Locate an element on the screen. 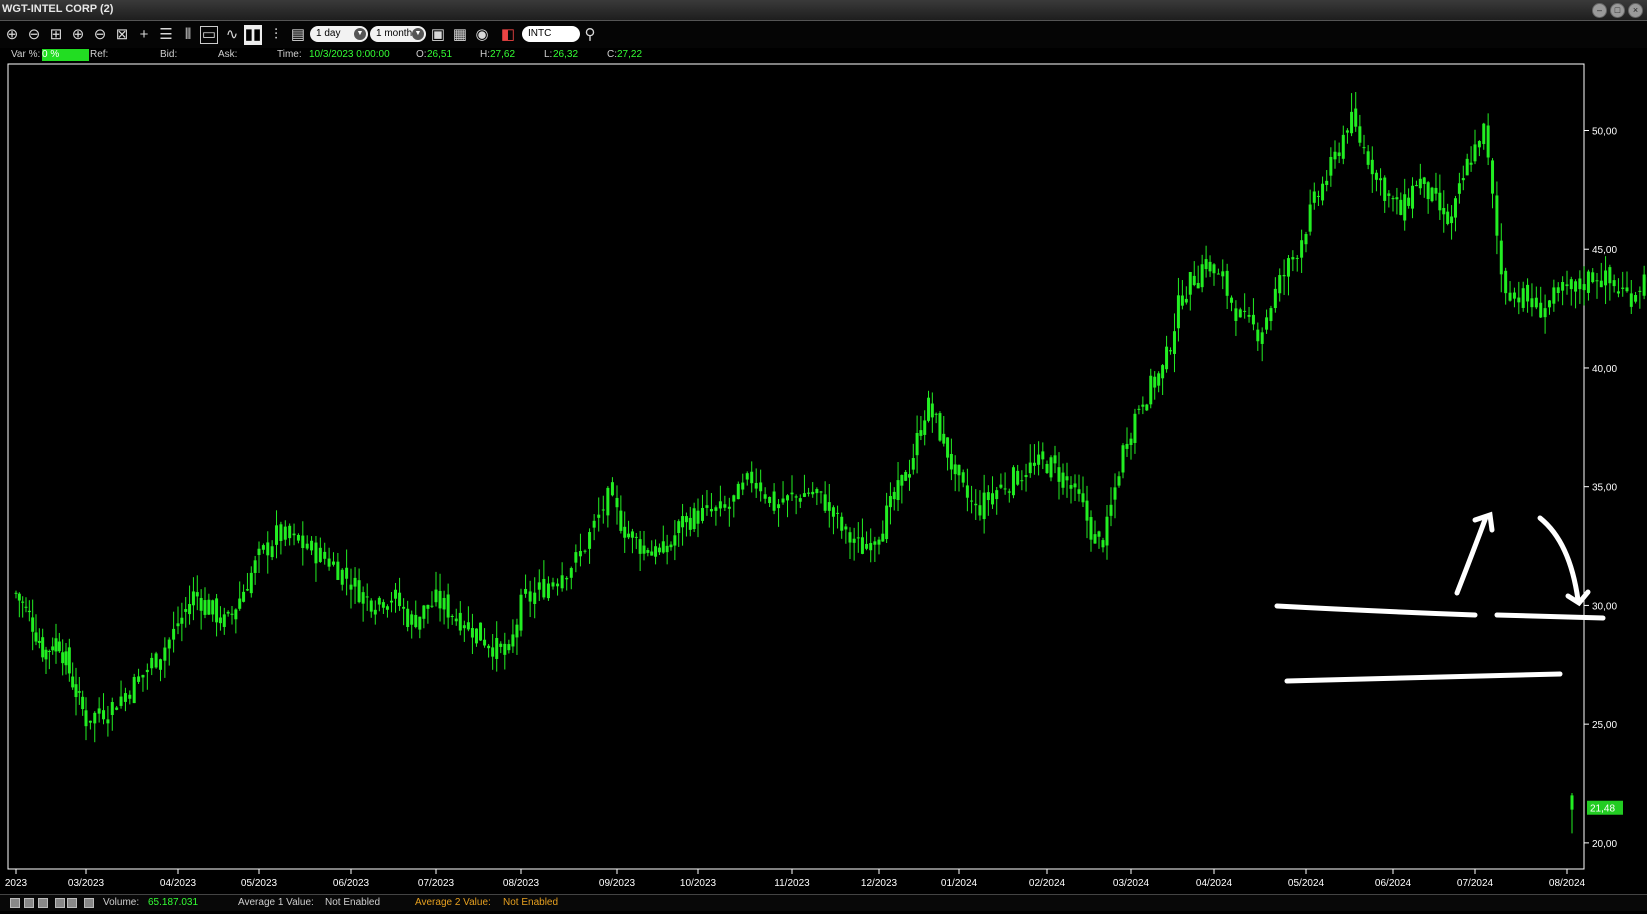 The height and width of the screenshot is (914, 1647). zoom-y-in-icon: ⊕ is located at coordinates (78, 35).